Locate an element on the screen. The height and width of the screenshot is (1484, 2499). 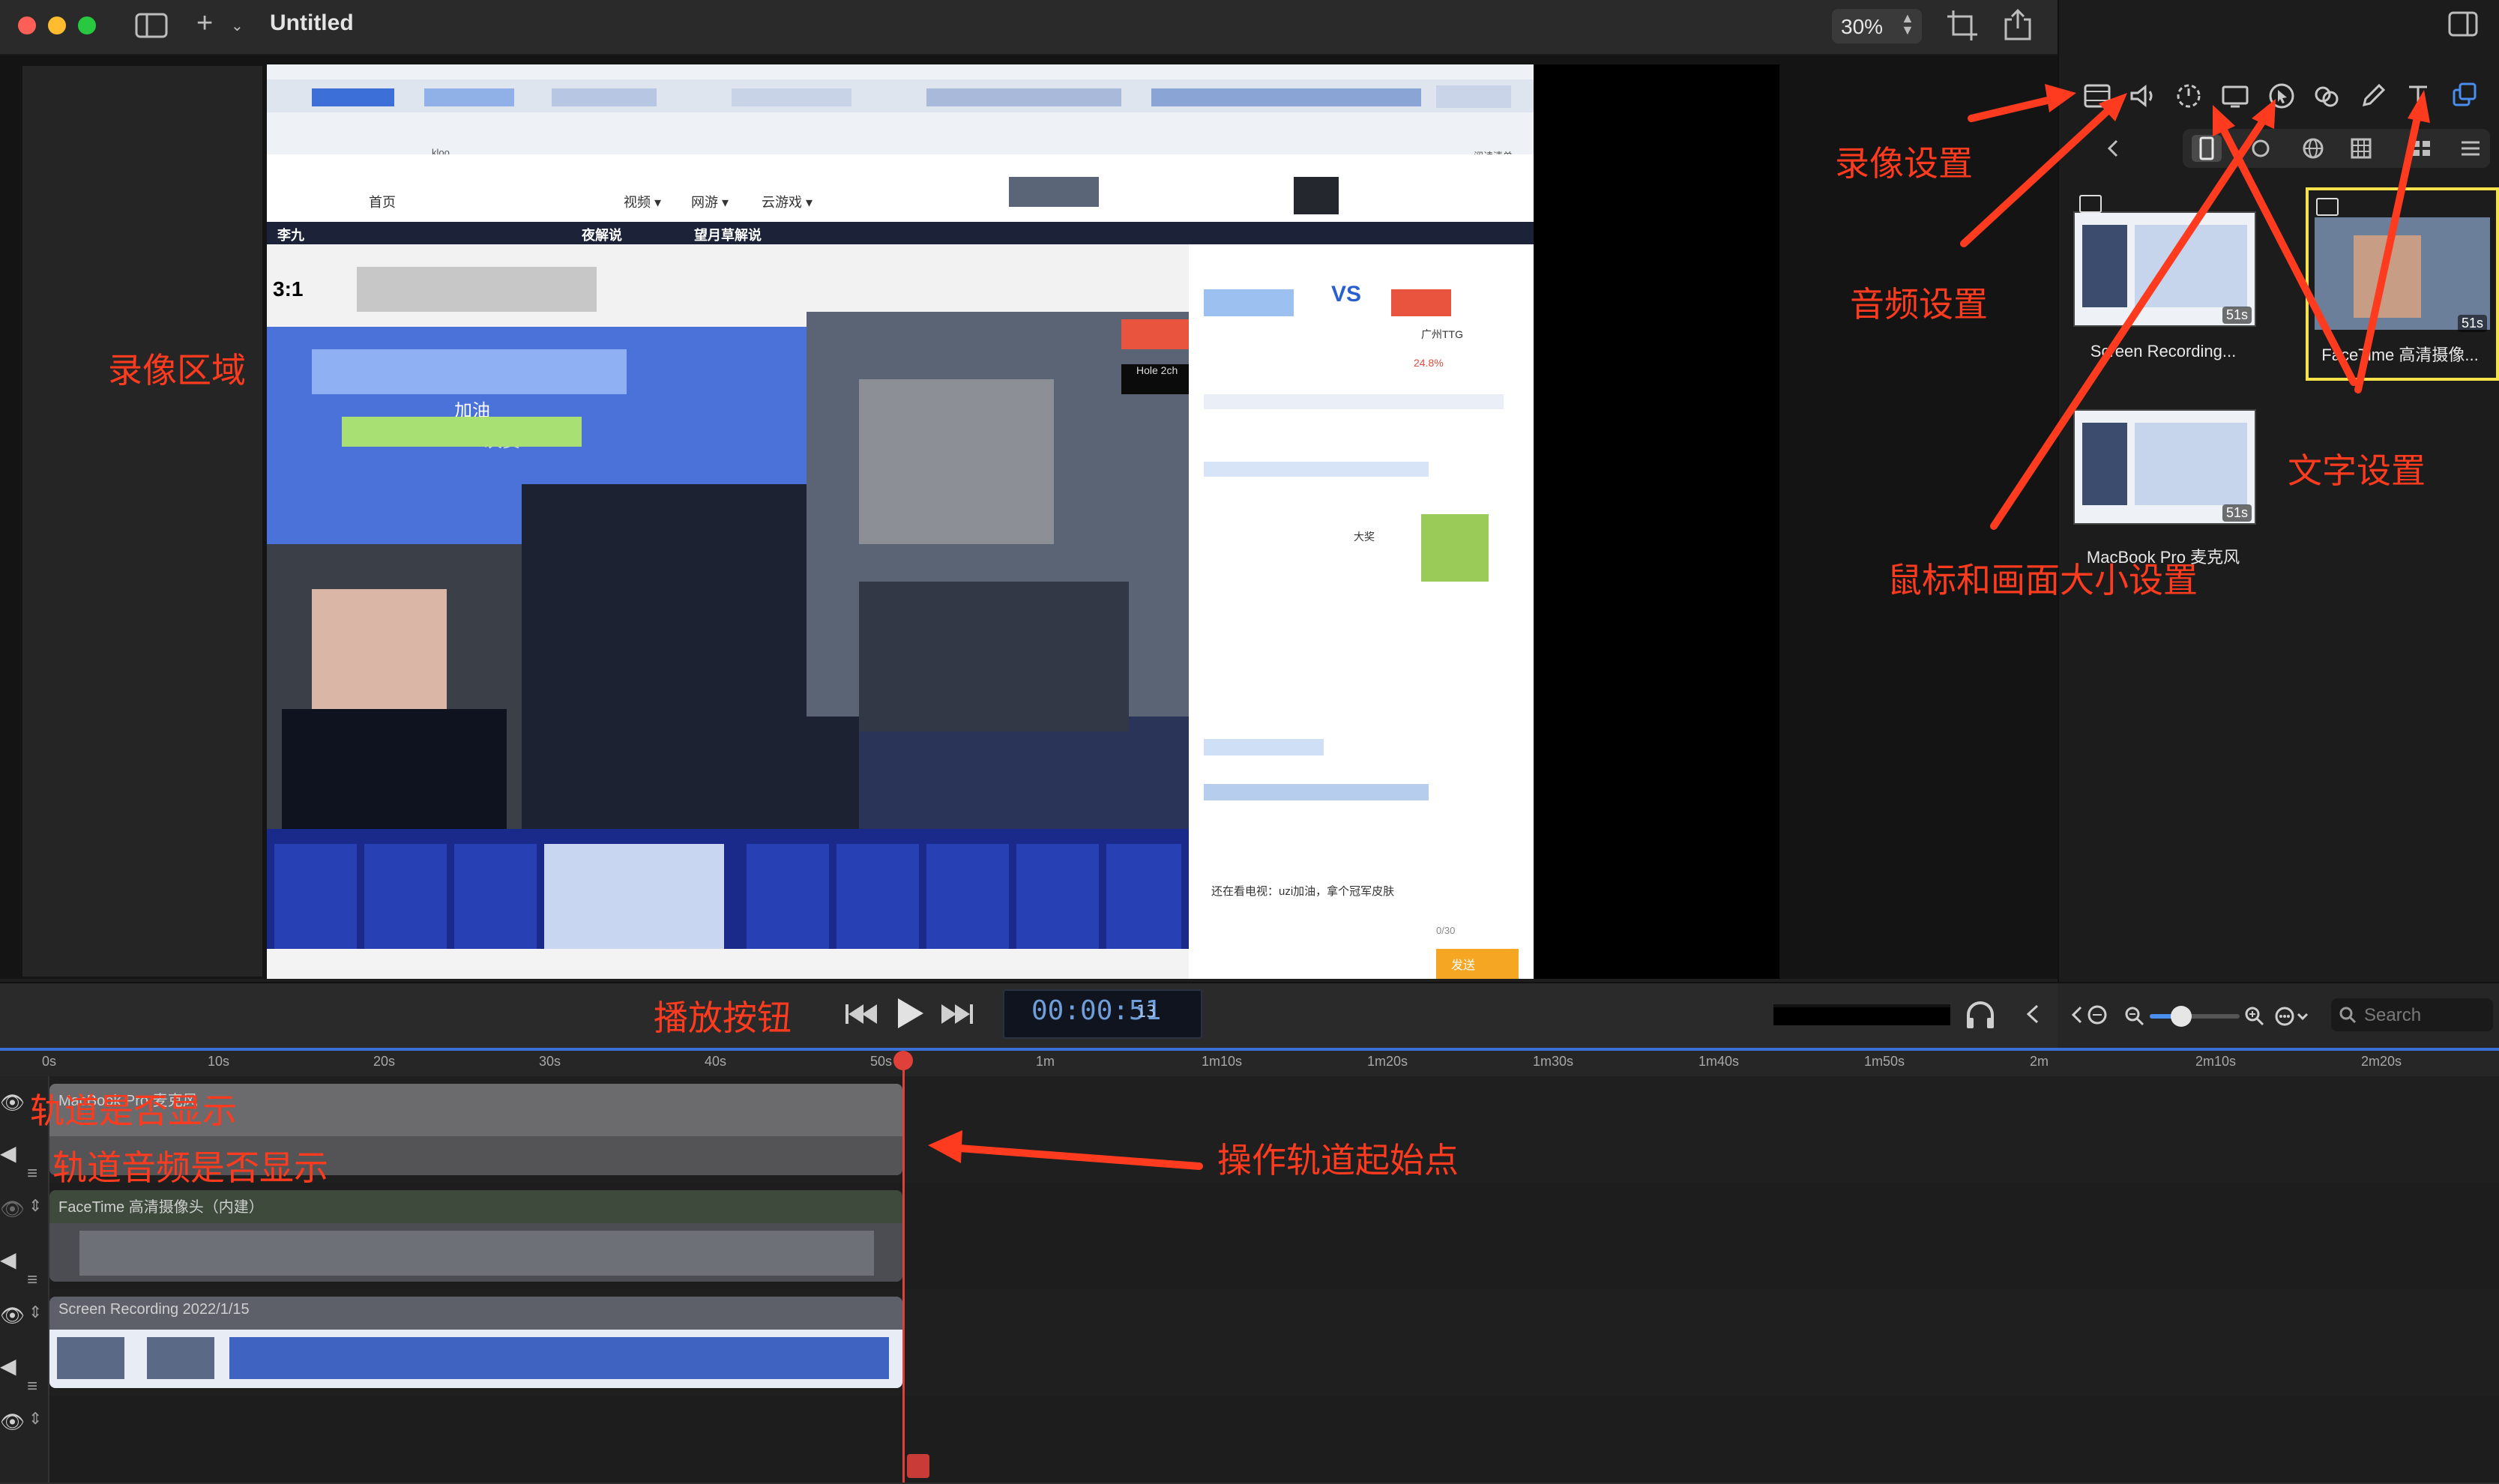
ruler-tick-label: 0s is located at coordinates (49, 1062).